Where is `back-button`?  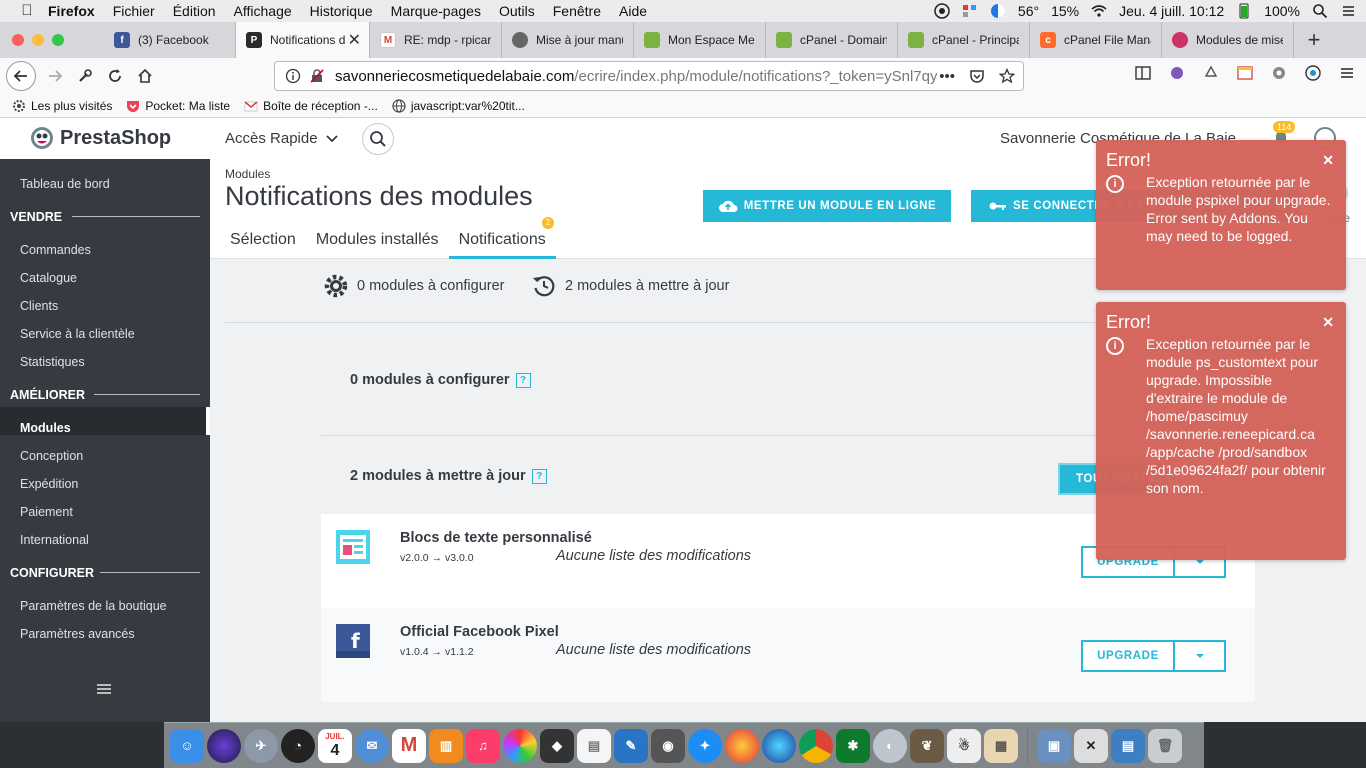 back-button is located at coordinates (21, 76).